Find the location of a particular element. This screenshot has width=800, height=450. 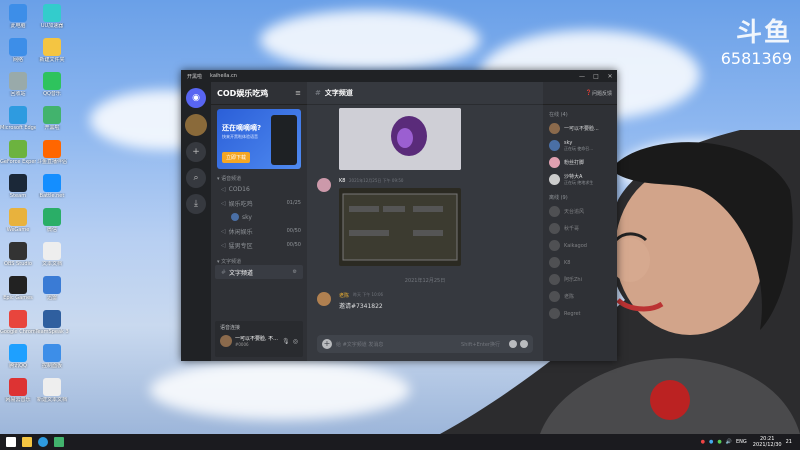

desktop-icon-label: 回收站 is located at coordinates (18, 94).